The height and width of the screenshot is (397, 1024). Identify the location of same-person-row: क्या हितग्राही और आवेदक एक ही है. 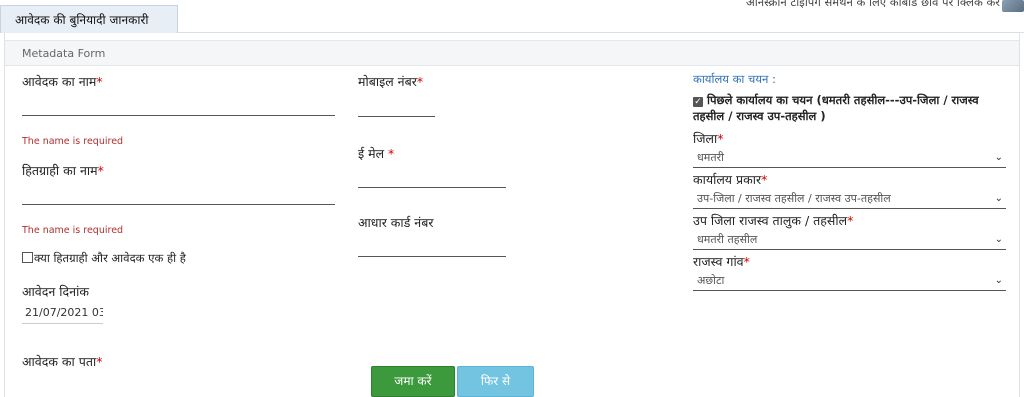
(104, 258).